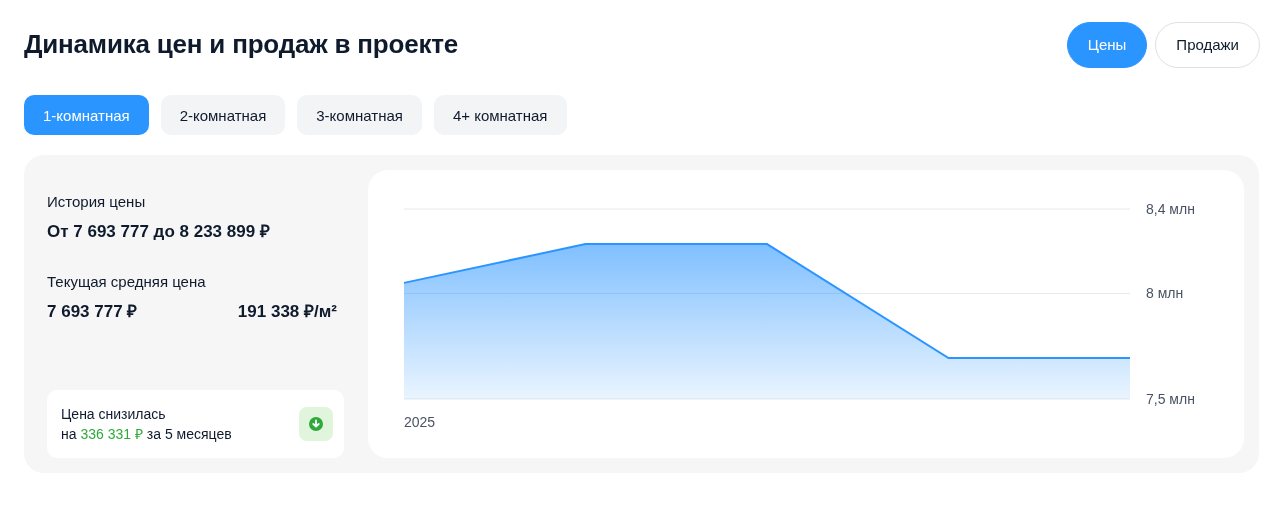 The height and width of the screenshot is (509, 1280). I want to click on y-axis-label: 7,5 млн, so click(1170, 399).